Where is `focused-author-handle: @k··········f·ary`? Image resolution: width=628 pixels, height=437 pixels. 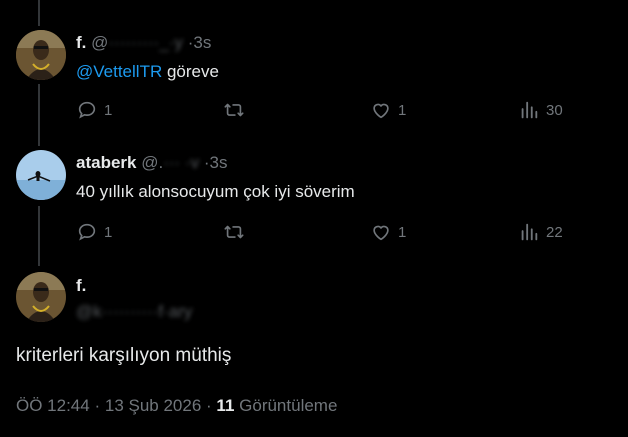 focused-author-handle: @k··········f·ary is located at coordinates (134, 312).